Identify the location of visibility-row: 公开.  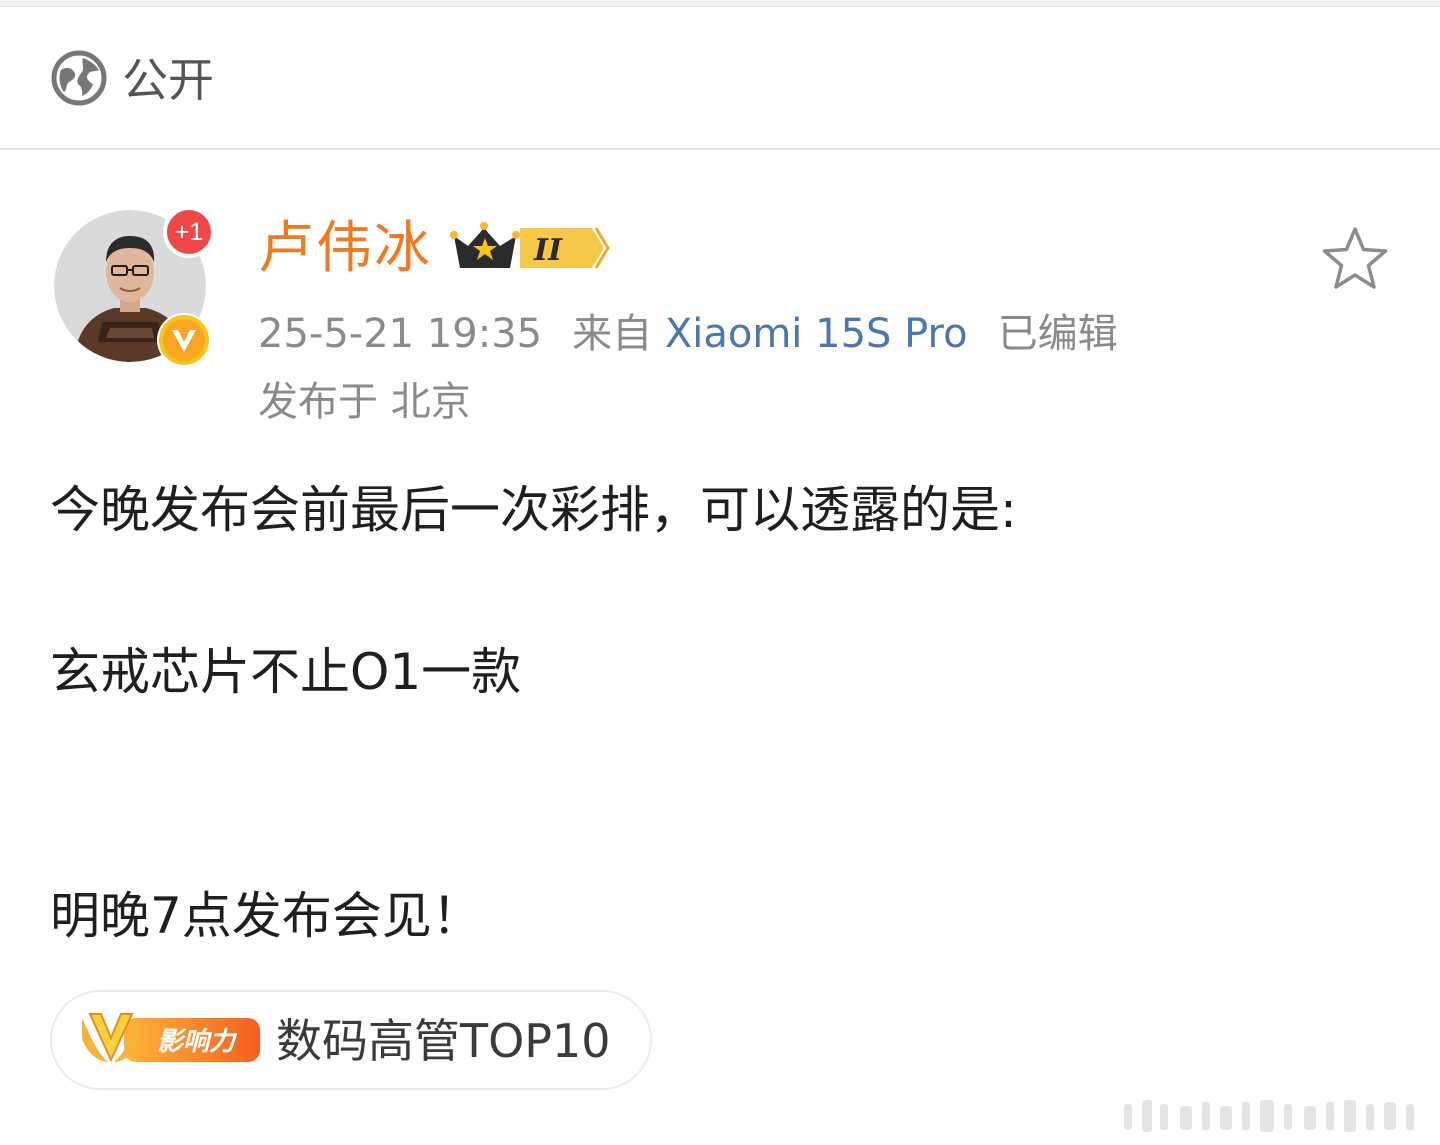
(720, 78).